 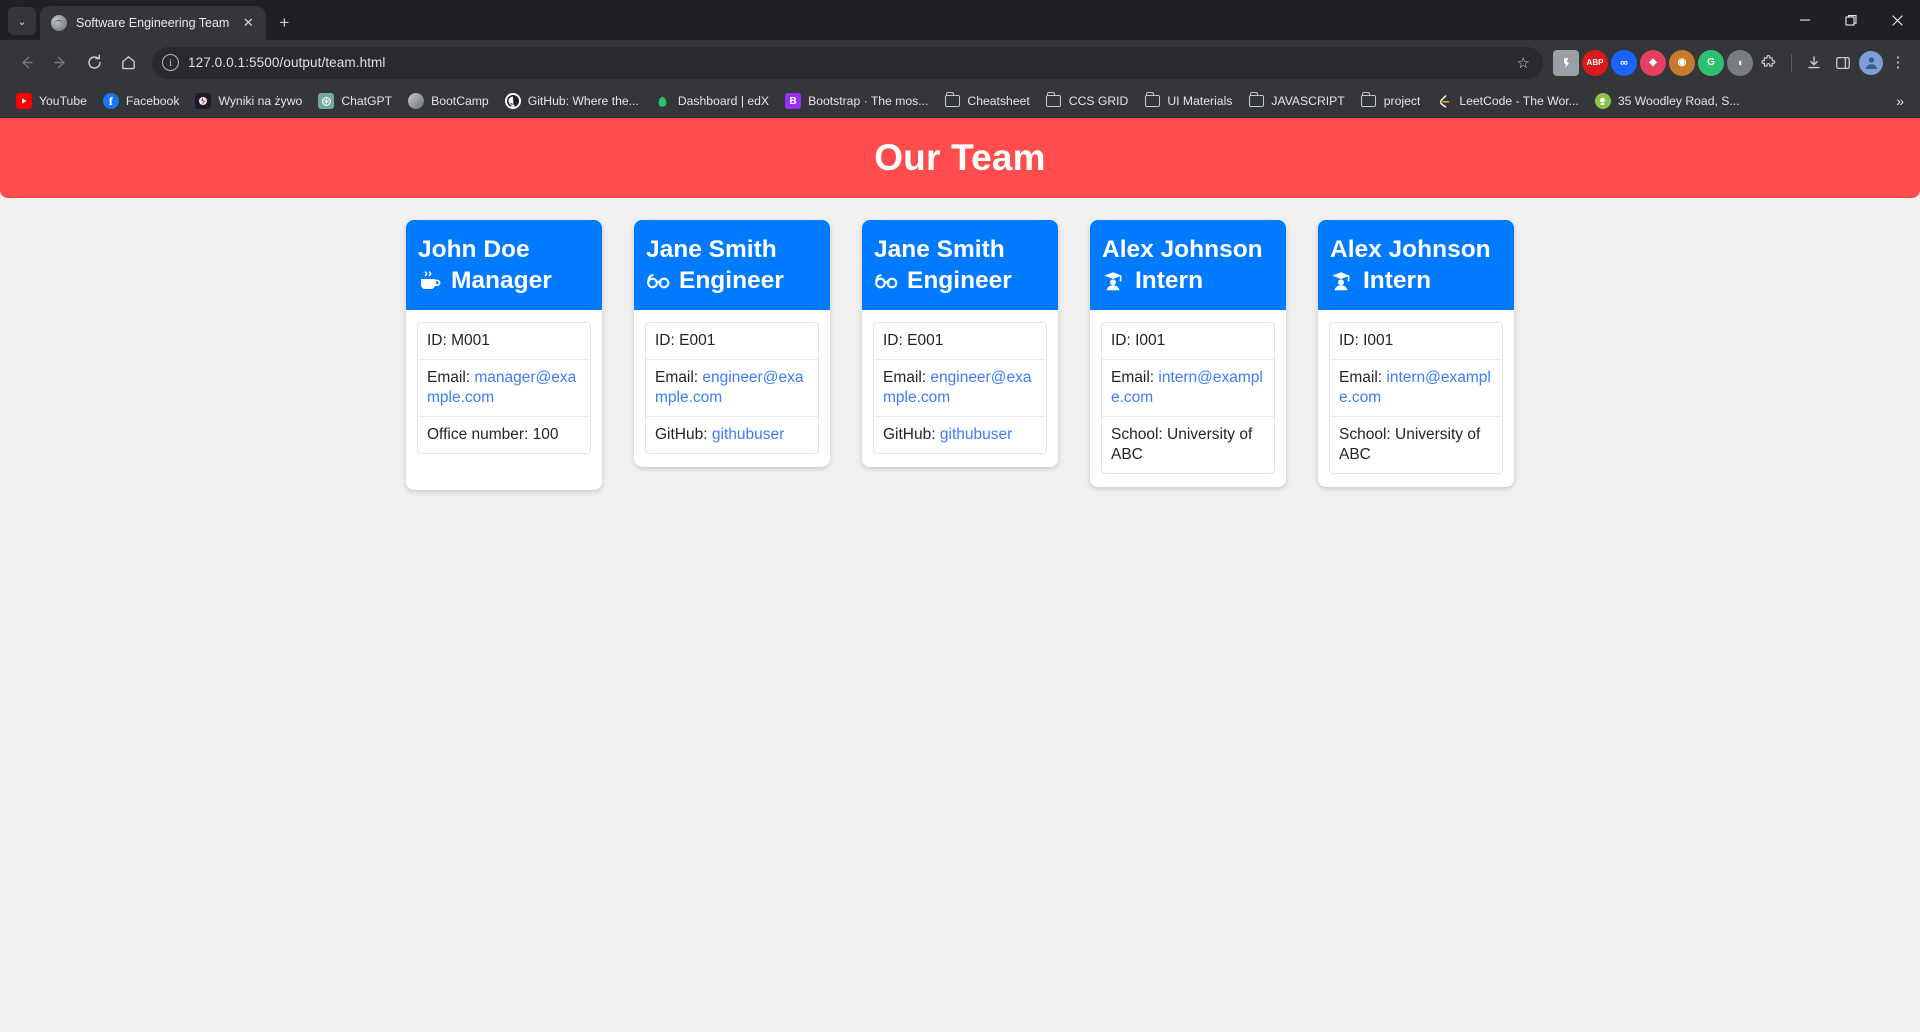 I want to click on maximize-restore-button, so click(x=1851, y=20).